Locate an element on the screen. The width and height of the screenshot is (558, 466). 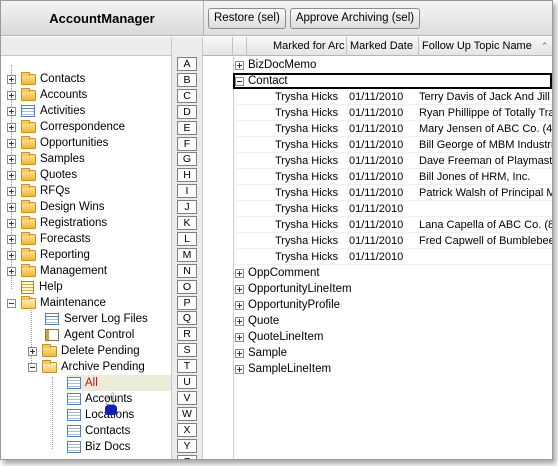
group-row: OpportunityProfile is located at coordinates (393, 305).